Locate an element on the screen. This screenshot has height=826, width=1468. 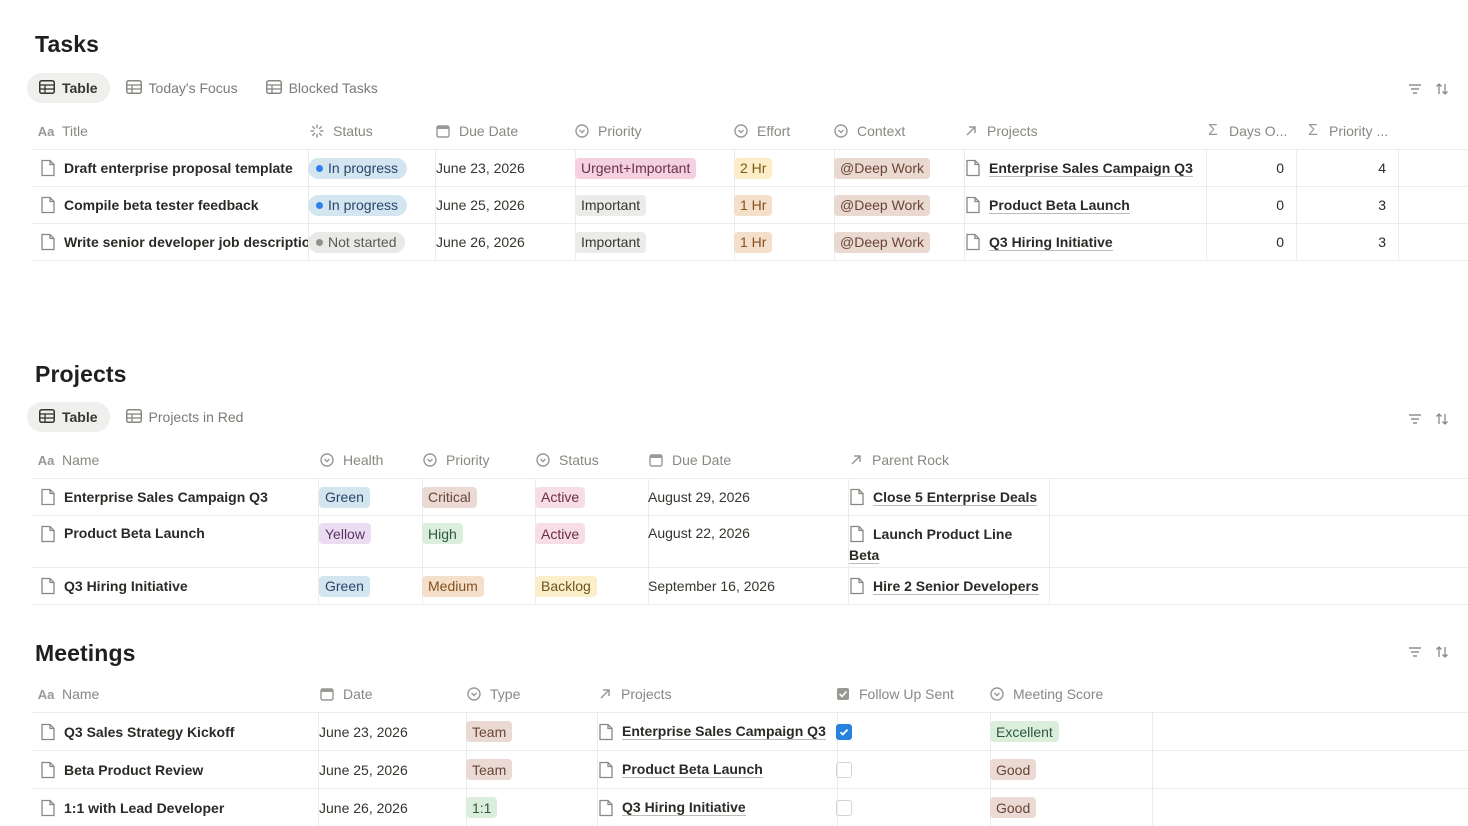
parent-rock-cell: Close 5 Enterprise Deals is located at coordinates (944, 497).